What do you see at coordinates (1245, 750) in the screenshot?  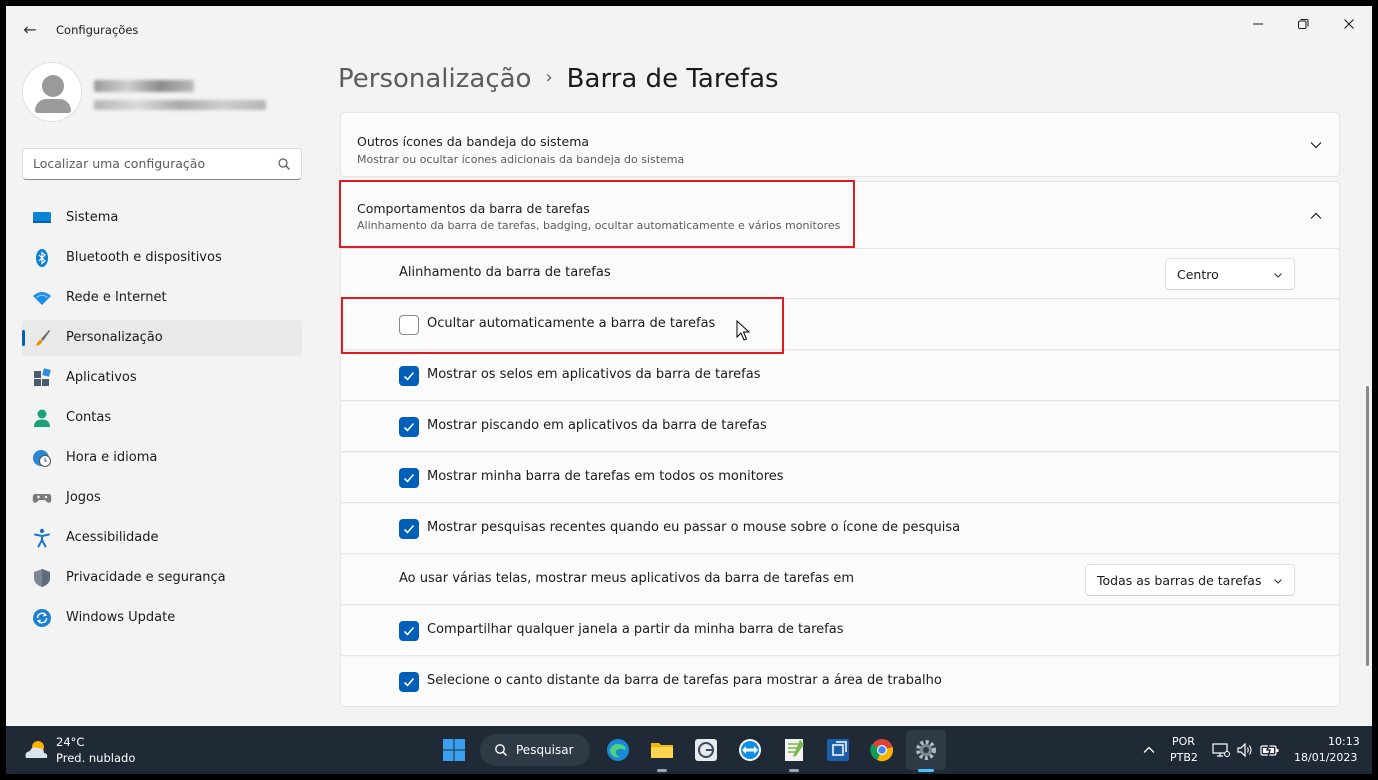 I see `volume-icon` at bounding box center [1245, 750].